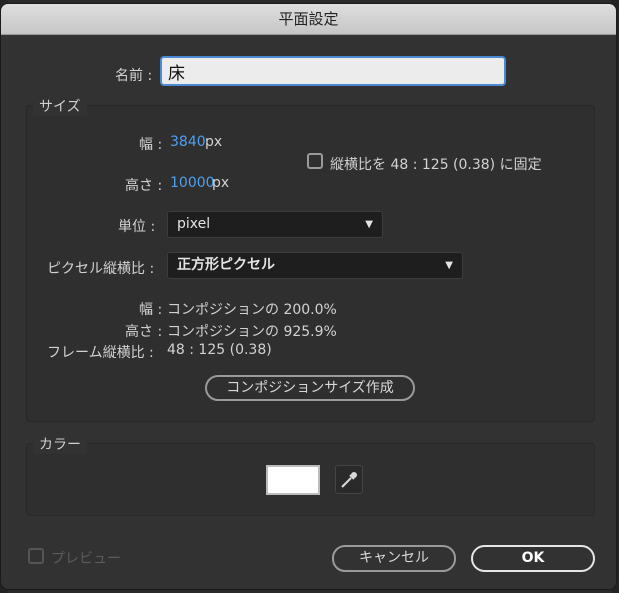 The width and height of the screenshot is (619, 593). What do you see at coordinates (151, 145) in the screenshot?
I see `width-label: 幅 :` at bounding box center [151, 145].